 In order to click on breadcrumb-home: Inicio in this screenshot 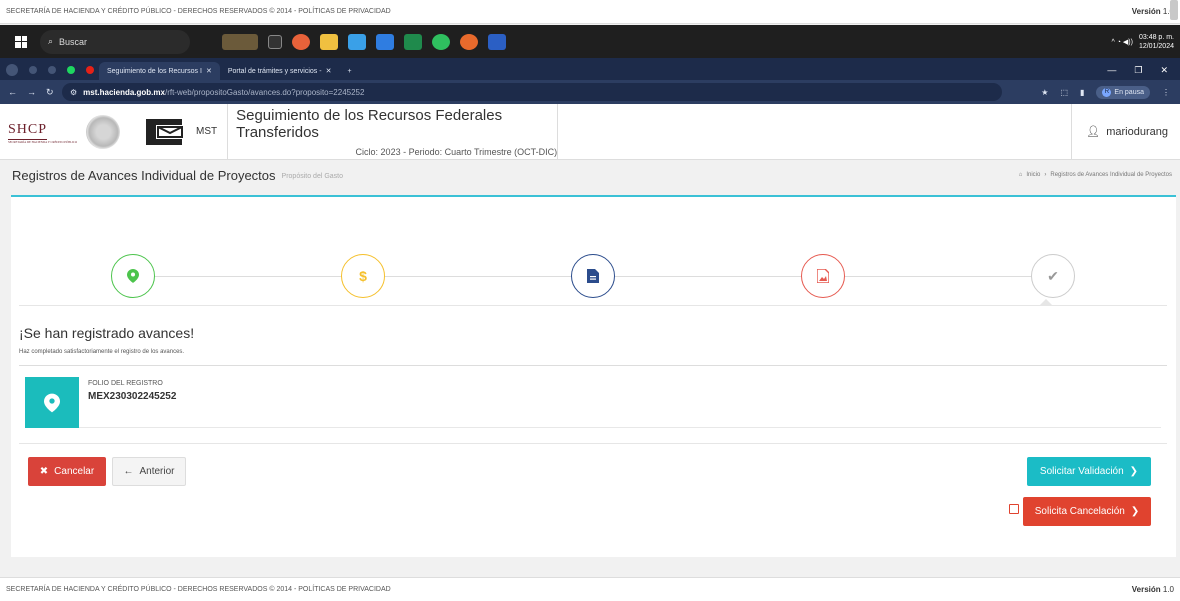, I will do `click(1033, 175)`.